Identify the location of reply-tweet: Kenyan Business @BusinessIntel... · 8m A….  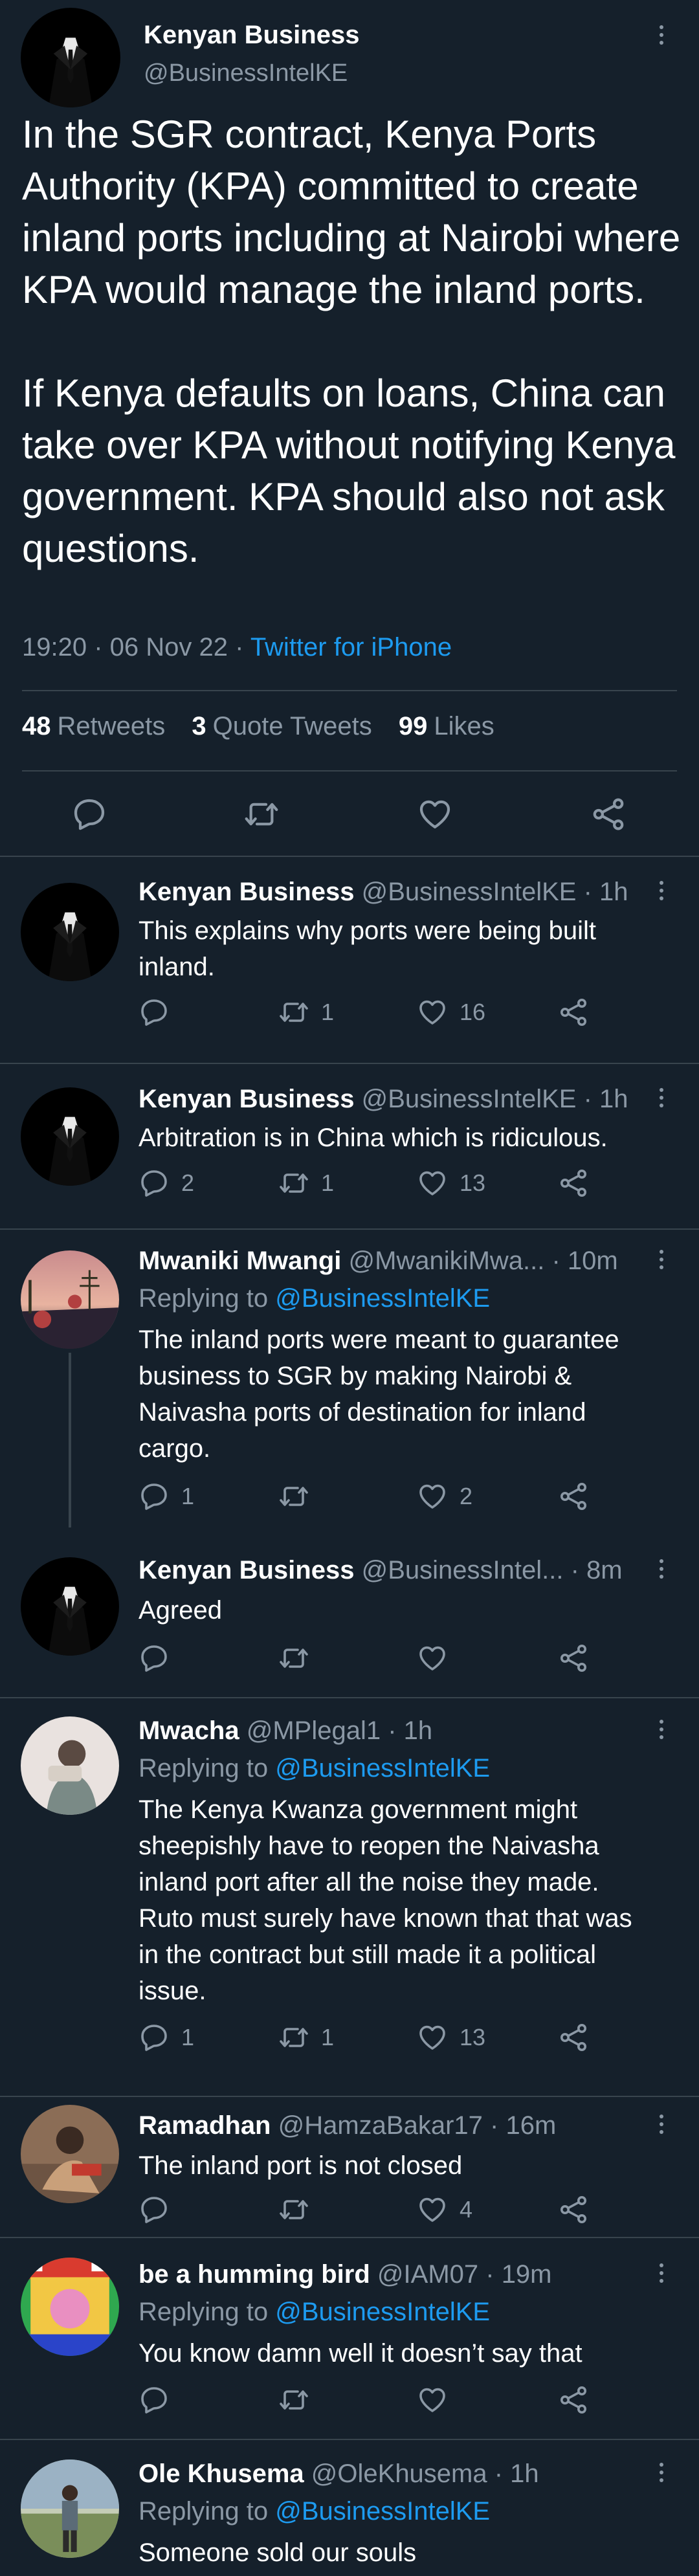
(349, 1614).